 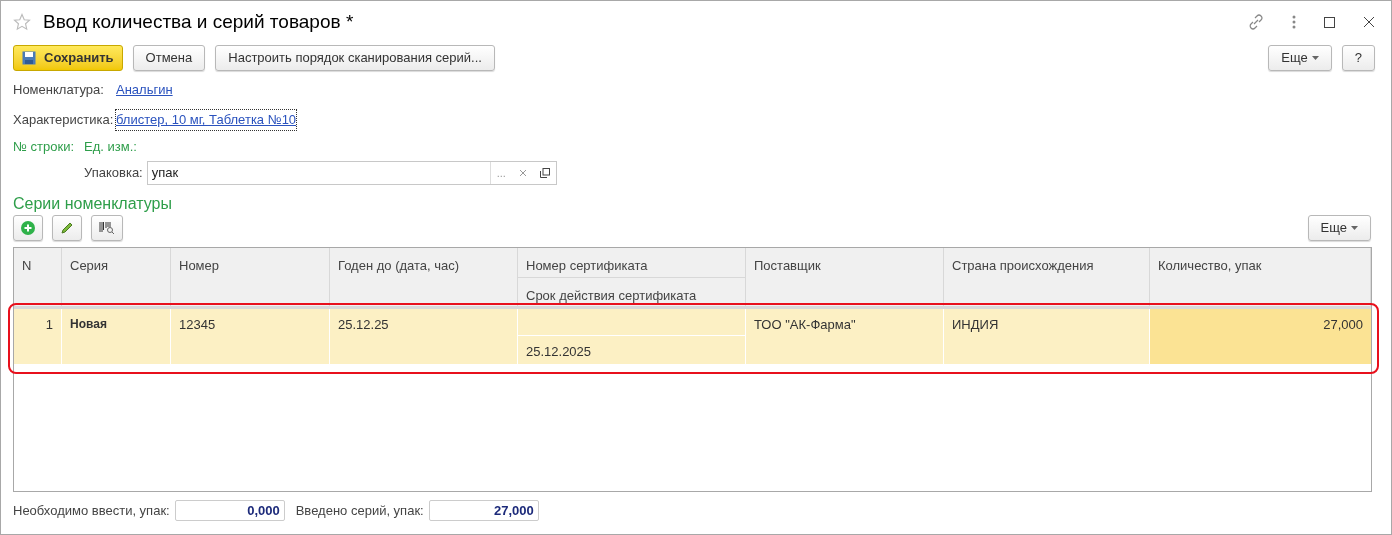 I want to click on open-icon, so click(x=544, y=173).